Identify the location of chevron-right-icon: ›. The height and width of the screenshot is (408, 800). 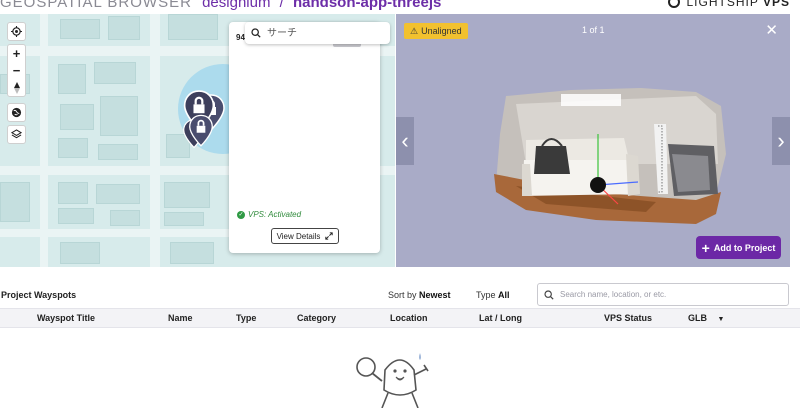
(781, 140).